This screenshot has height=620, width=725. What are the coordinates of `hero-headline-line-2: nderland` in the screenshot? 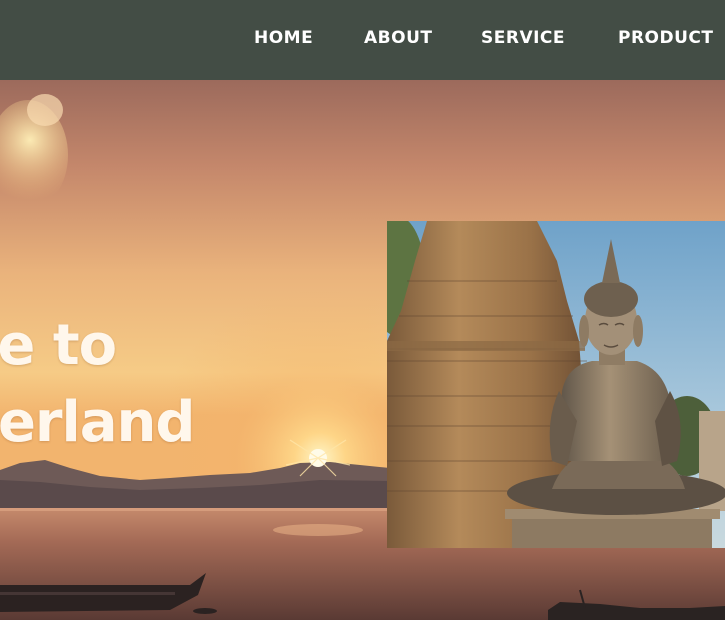 It's located at (97, 422).